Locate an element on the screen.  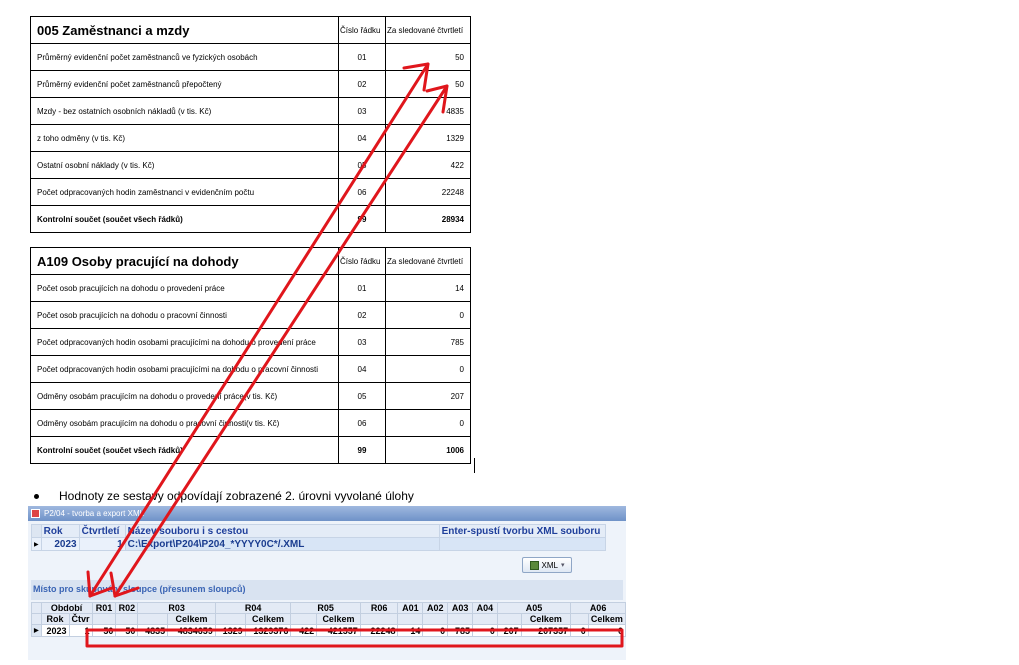
column-header-r04: R04 is located at coordinates (253, 608).